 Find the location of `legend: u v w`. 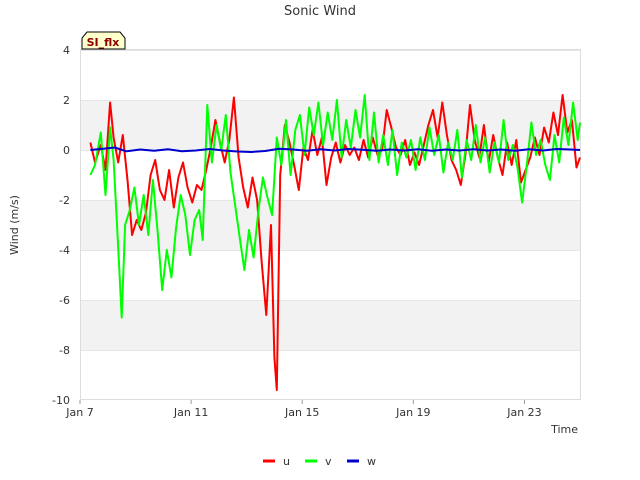

legend: u v w is located at coordinates (319, 461).